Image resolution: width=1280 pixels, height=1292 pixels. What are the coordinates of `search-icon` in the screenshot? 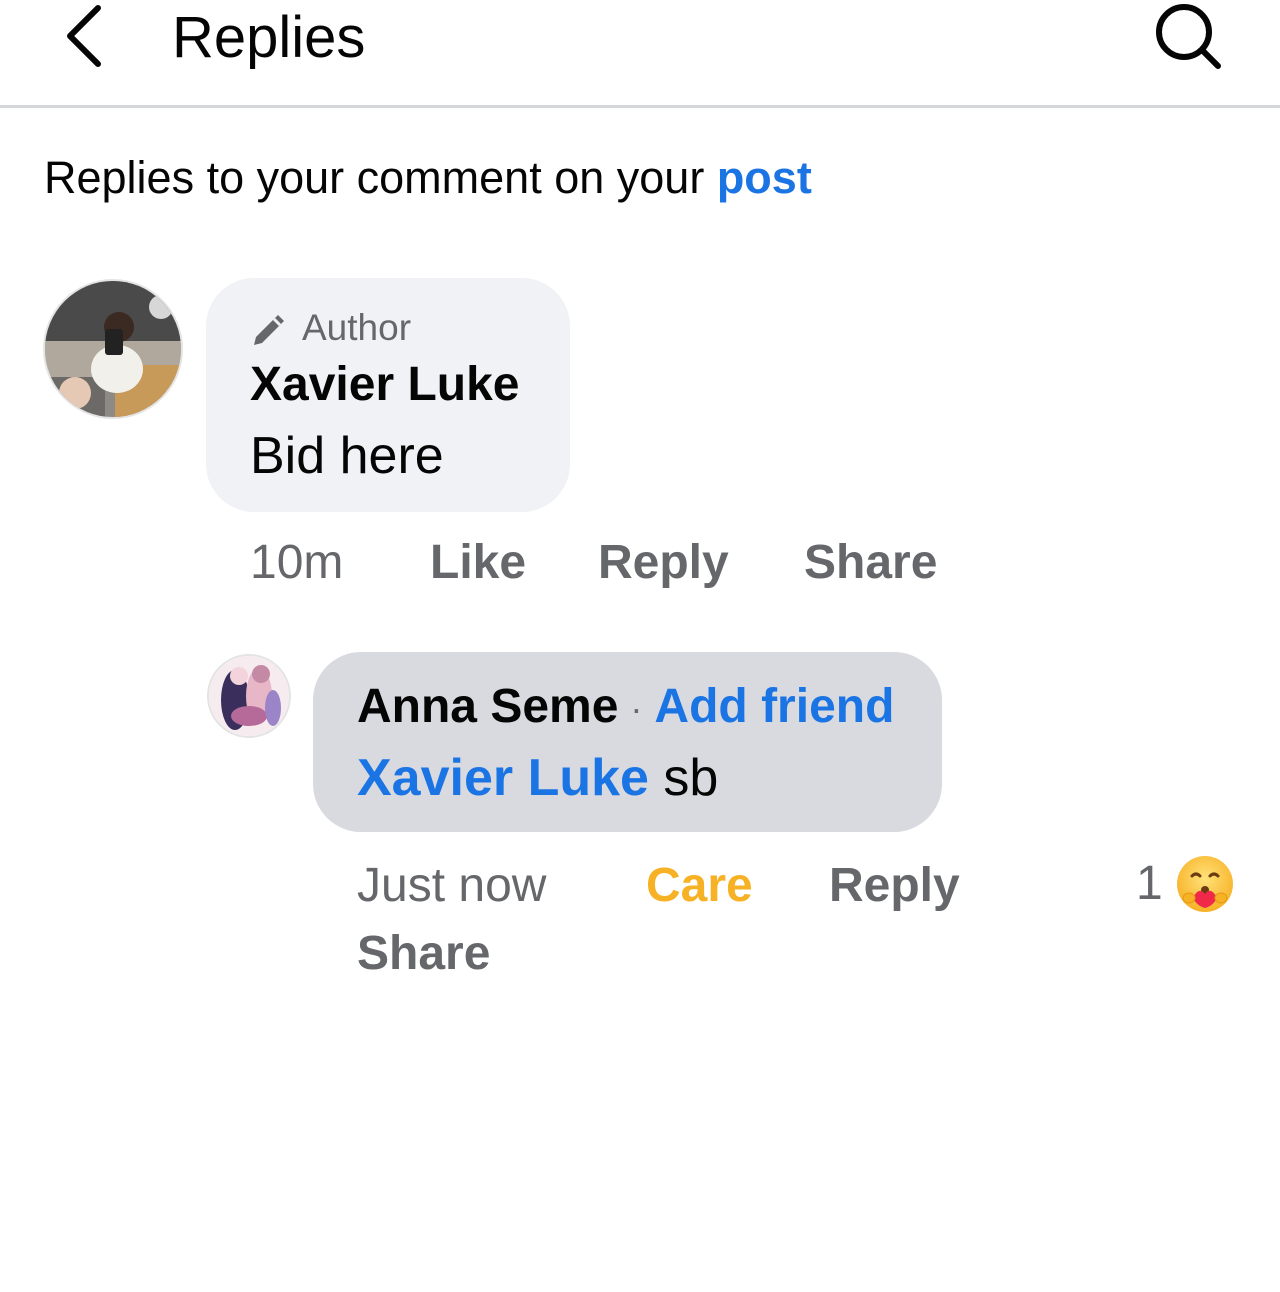 It's located at (1188, 36).